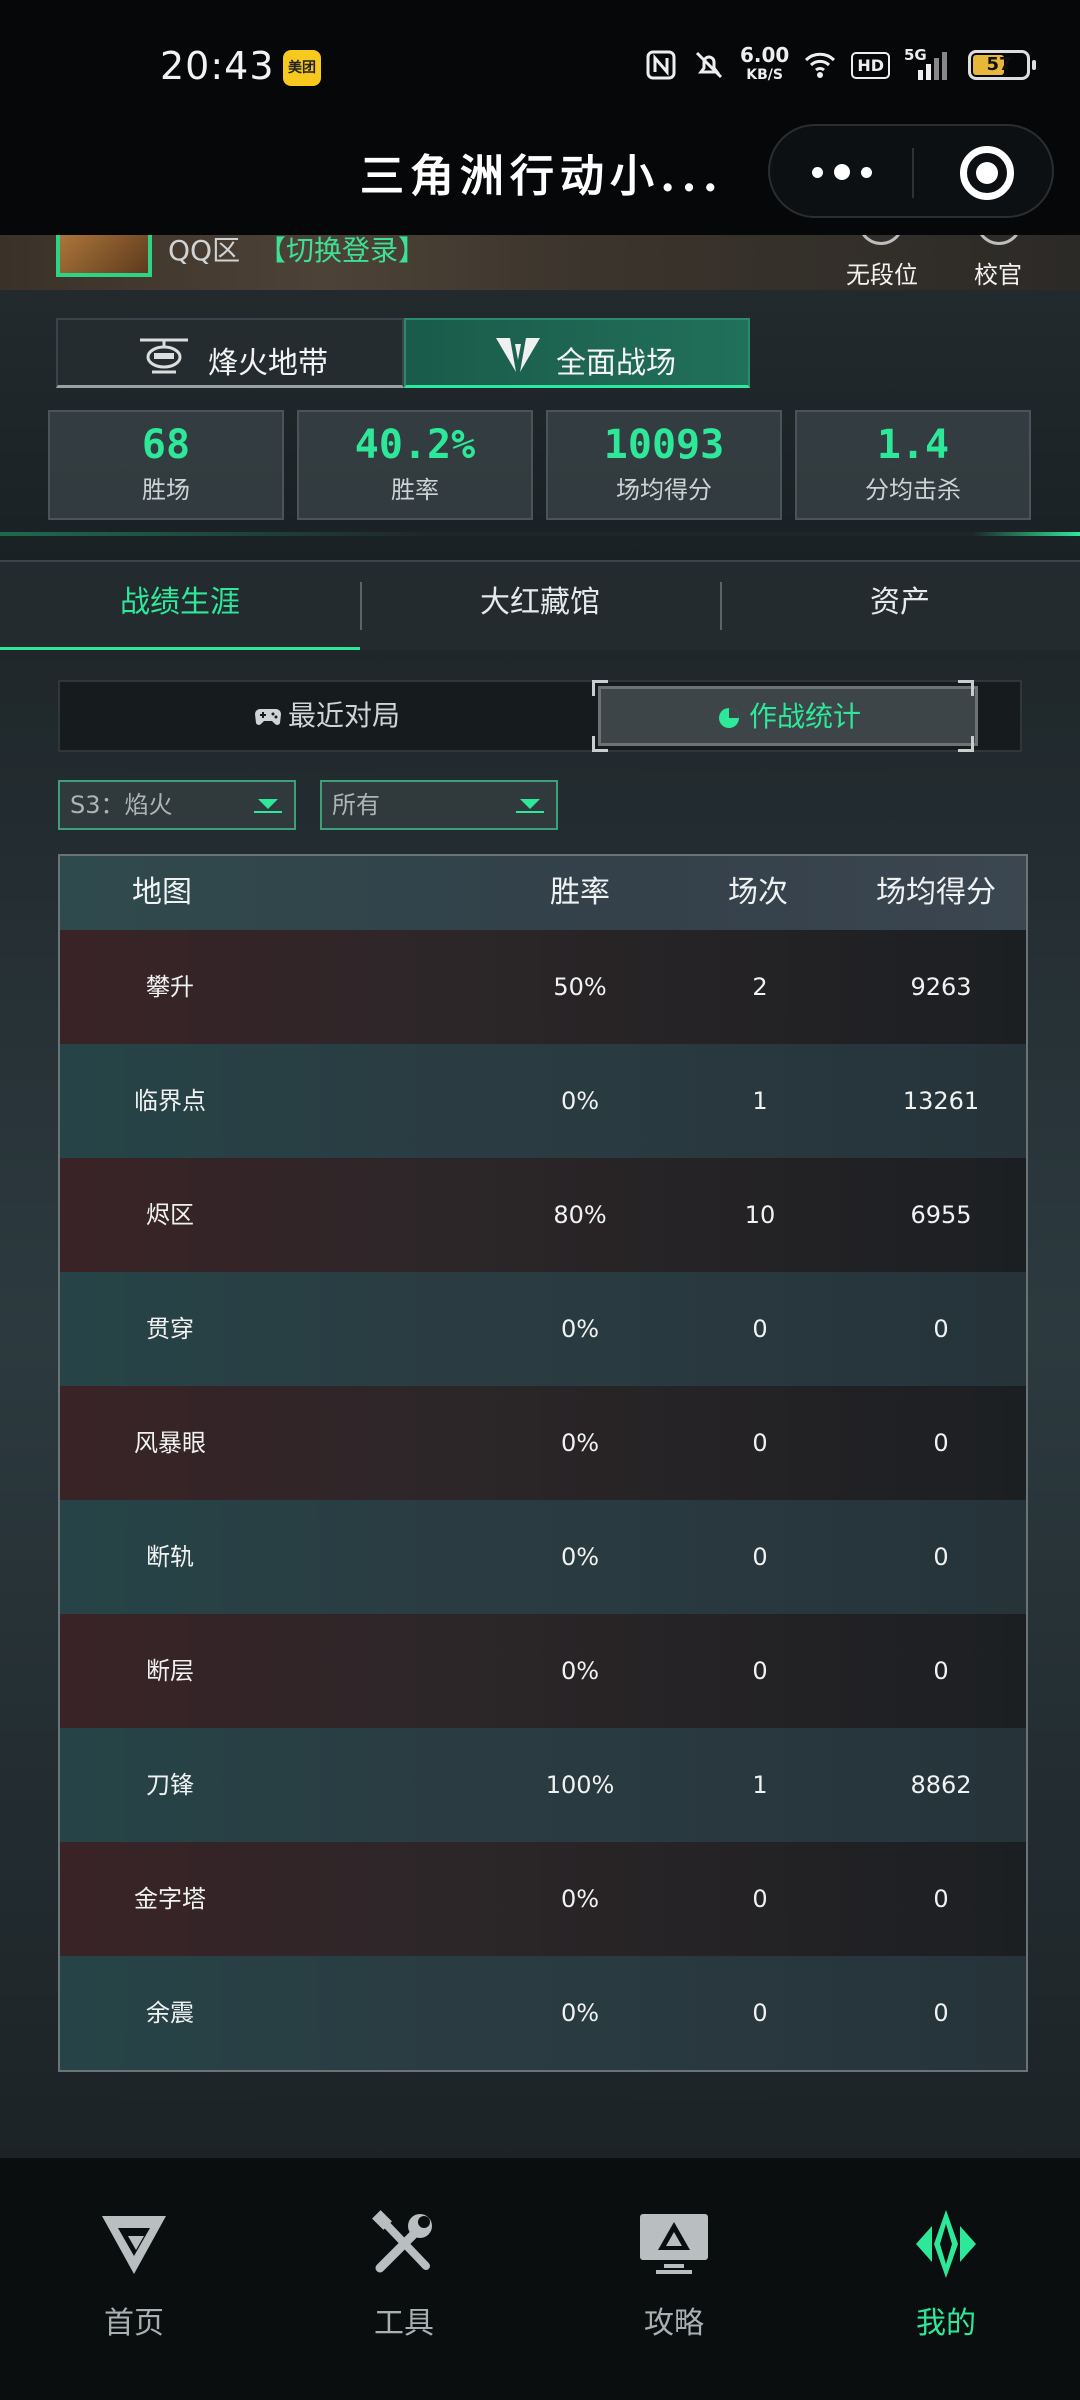 Image resolution: width=1080 pixels, height=2400 pixels. Describe the element at coordinates (728, 718) in the screenshot. I see `pie-chart-icon` at that location.